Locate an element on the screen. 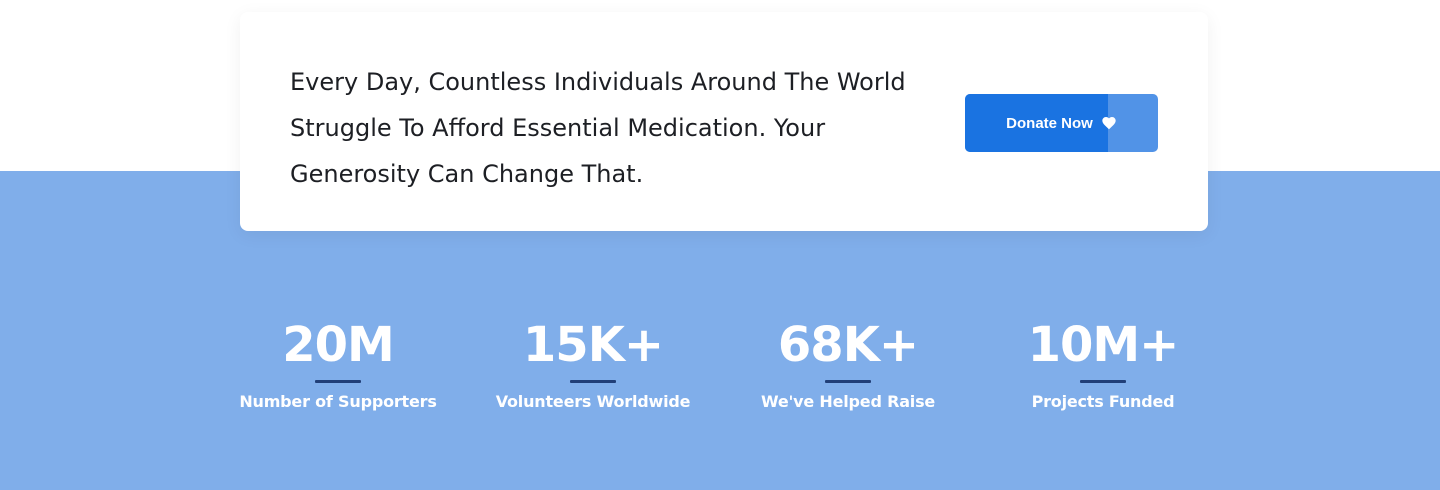  stat-supporters: 20M Number of Supporters is located at coordinates (338, 363).